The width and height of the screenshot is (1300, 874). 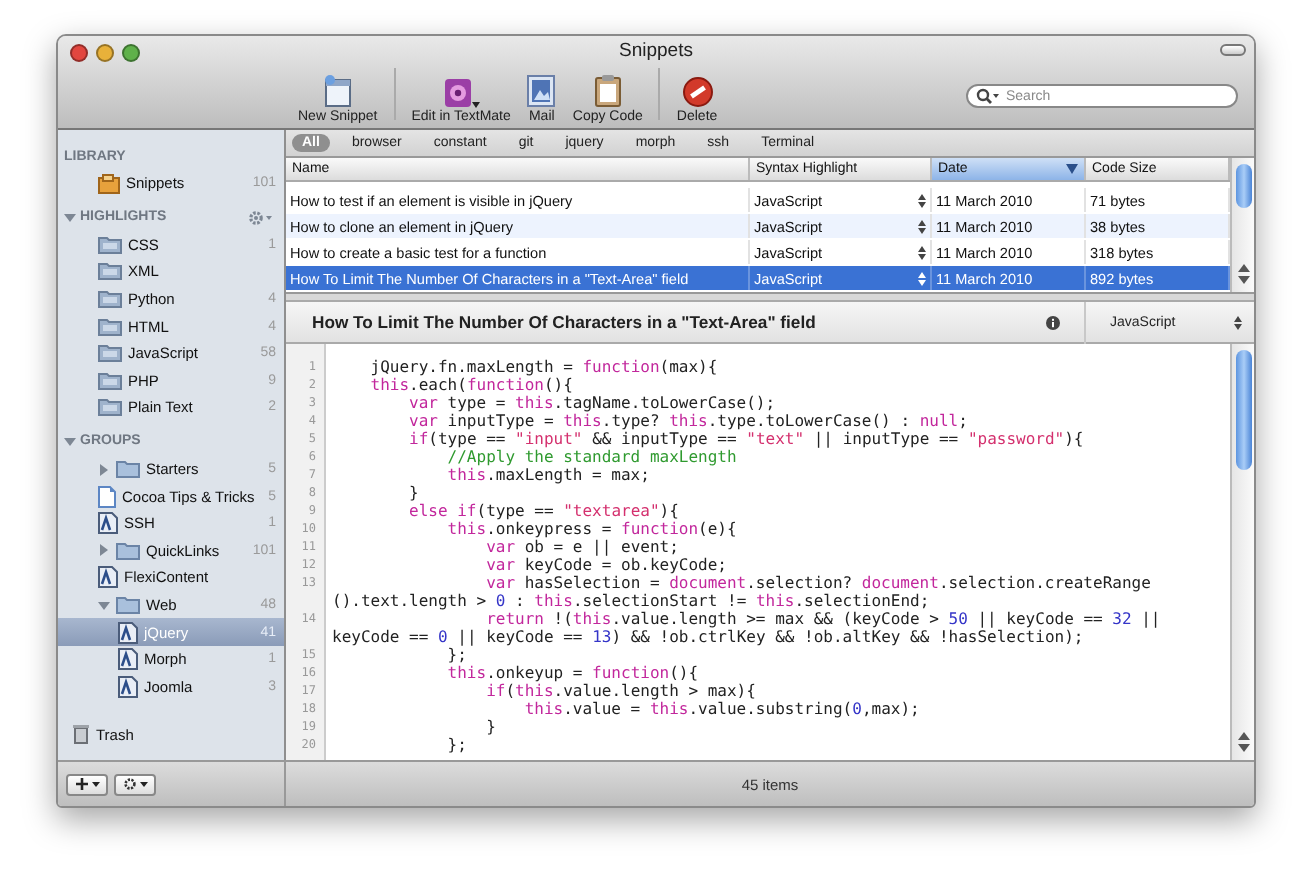 What do you see at coordinates (988, 96) in the screenshot?
I see `search-icon` at bounding box center [988, 96].